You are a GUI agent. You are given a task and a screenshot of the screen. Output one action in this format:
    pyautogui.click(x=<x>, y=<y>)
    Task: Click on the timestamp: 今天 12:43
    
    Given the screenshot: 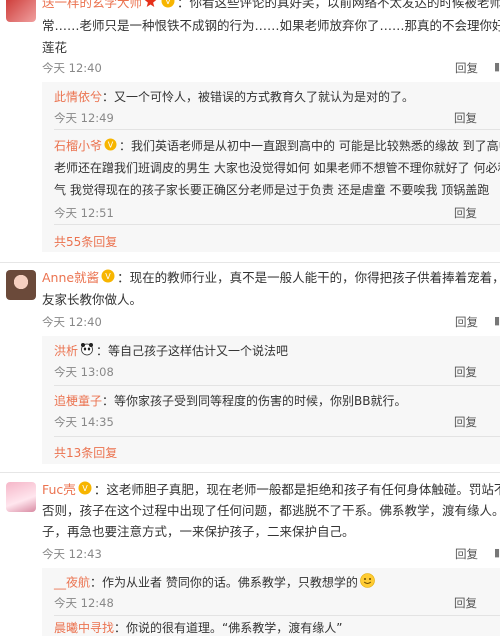 What is the action you would take?
    pyautogui.click(x=72, y=554)
    